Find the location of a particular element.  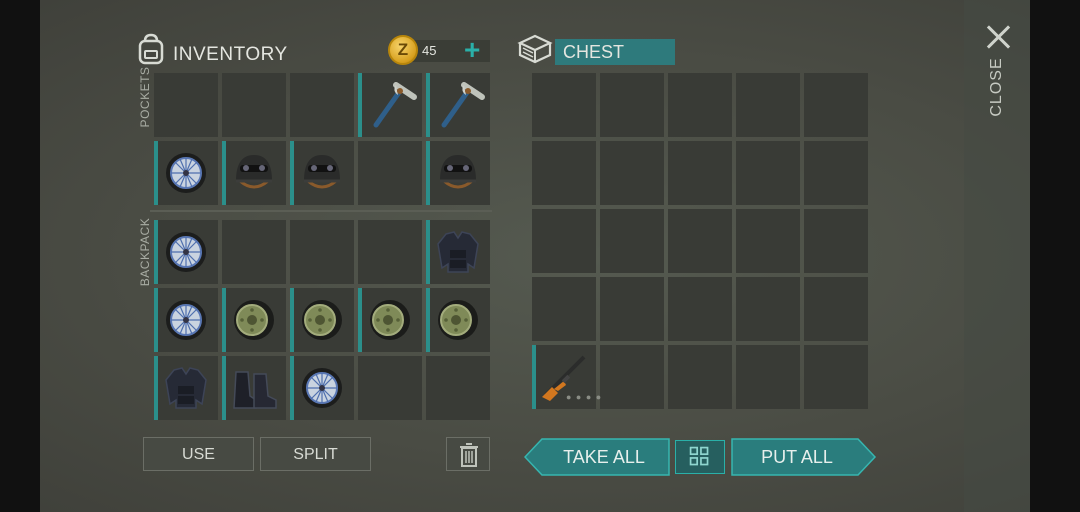

use-button: USE is located at coordinates (198, 454).